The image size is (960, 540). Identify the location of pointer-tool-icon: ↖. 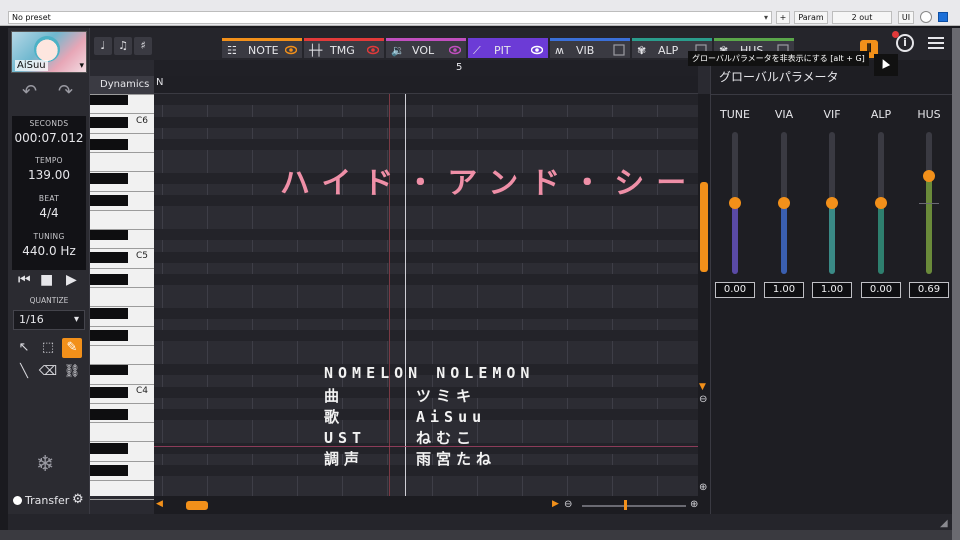
(24, 348).